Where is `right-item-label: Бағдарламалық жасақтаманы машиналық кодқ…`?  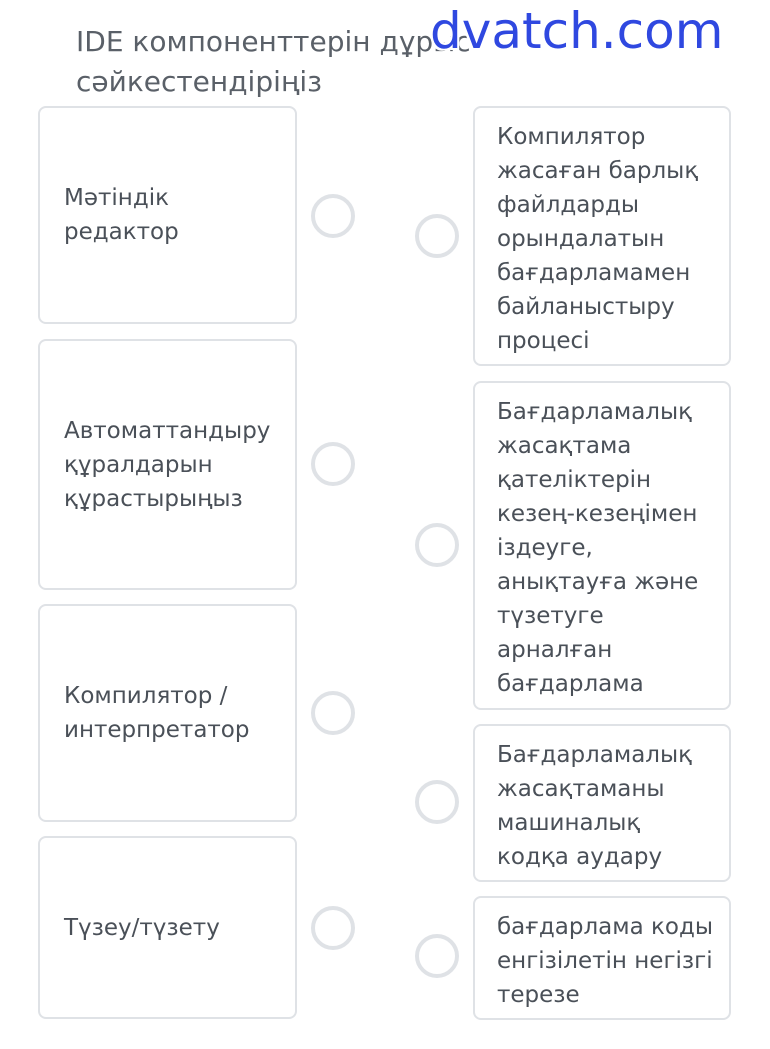 right-item-label: Бағдарламалық жасақтаманы машиналық кодқ… is located at coordinates (595, 806).